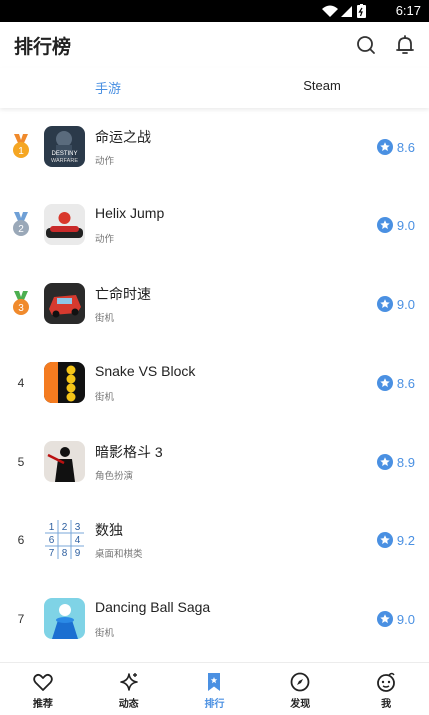 This screenshot has height=715, width=429. I want to click on game-score: 8.9, so click(405, 462).